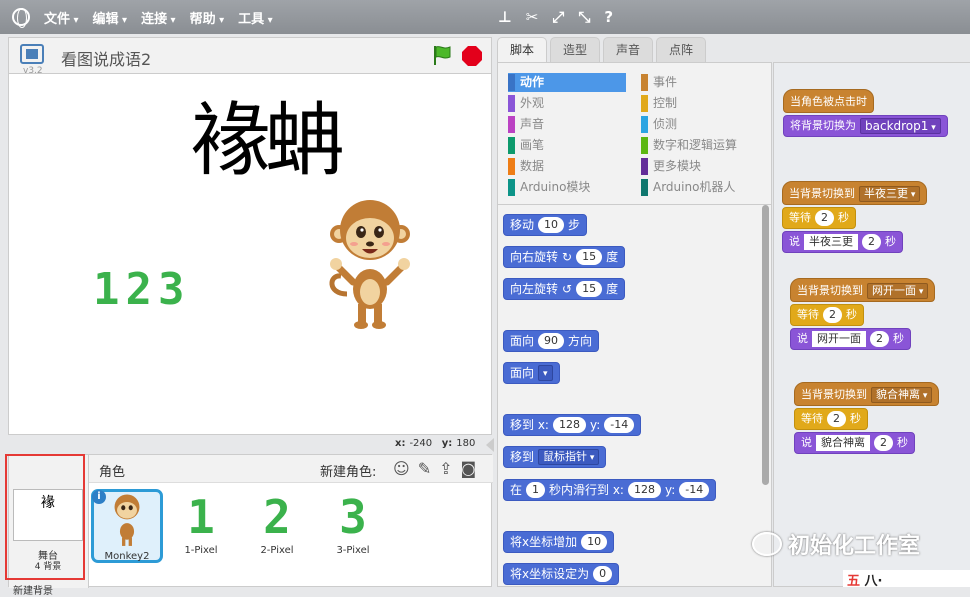 This screenshot has width=970, height=597. I want to click on script3-wait: 等待 2 秒, so click(827, 315).